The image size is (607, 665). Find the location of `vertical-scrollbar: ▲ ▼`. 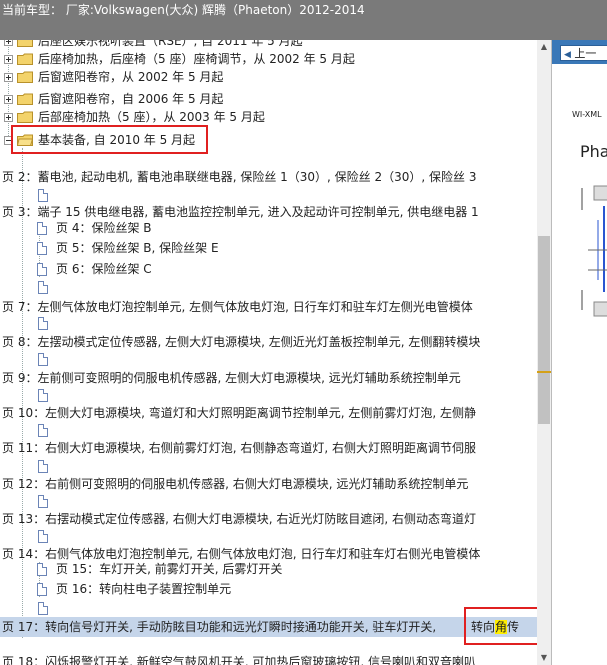

vertical-scrollbar: ▲ ▼ is located at coordinates (544, 352).